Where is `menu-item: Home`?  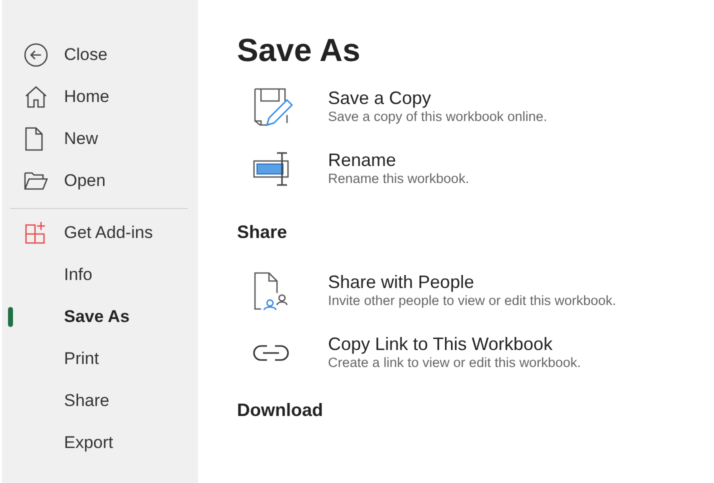 menu-item: Home is located at coordinates (87, 97).